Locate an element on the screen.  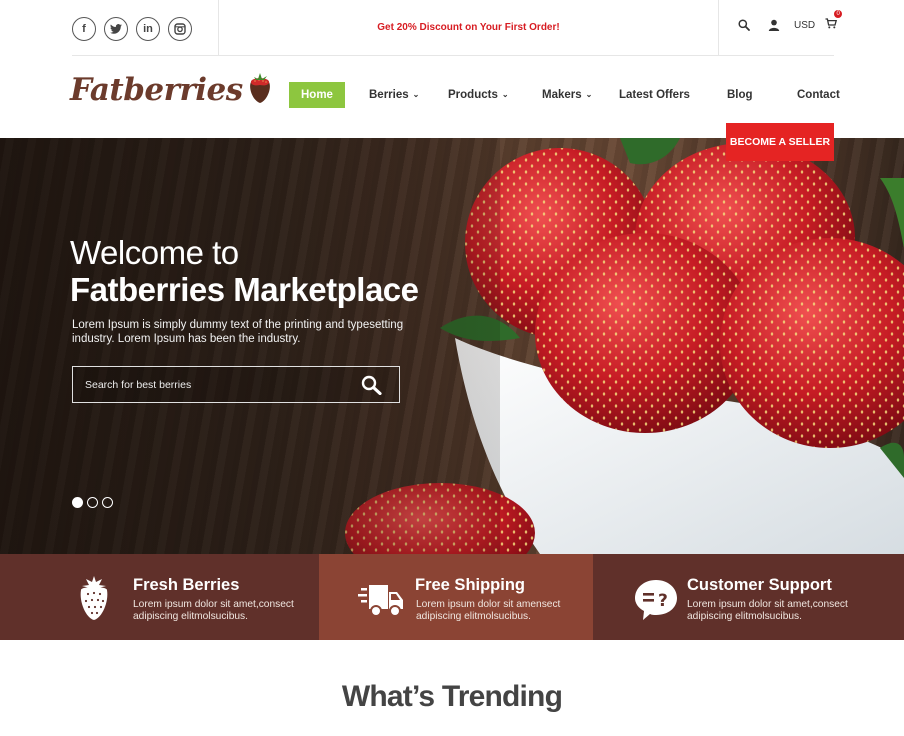
strawberry-icon is located at coordinates (94, 598).